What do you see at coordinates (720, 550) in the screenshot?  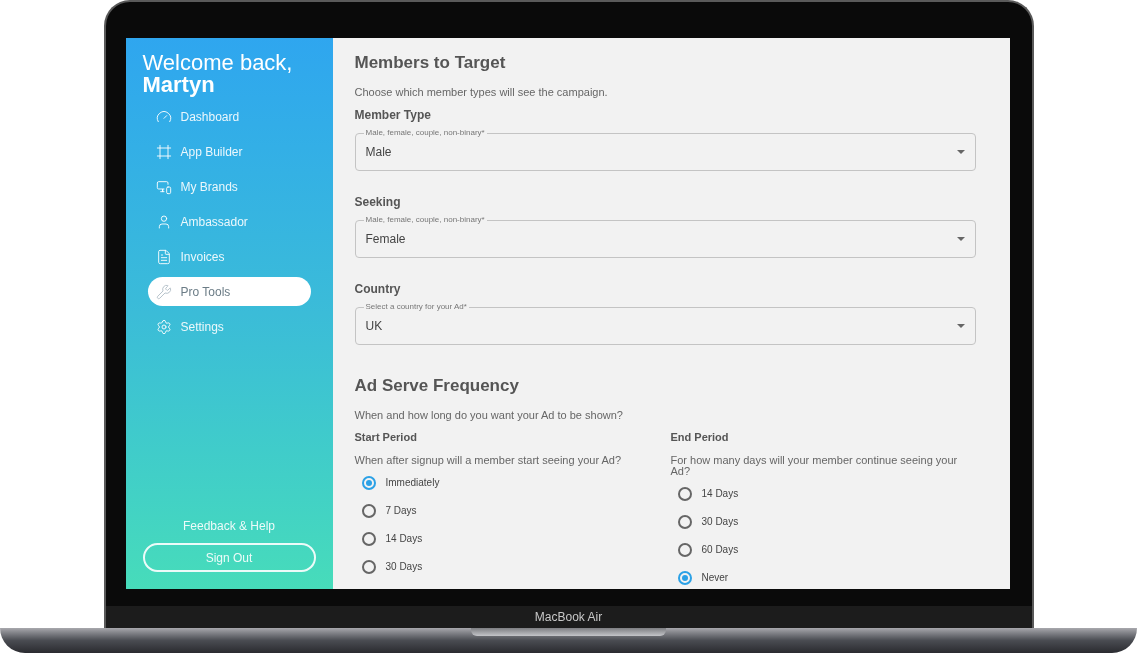 I see `radio-label: 60 Days` at bounding box center [720, 550].